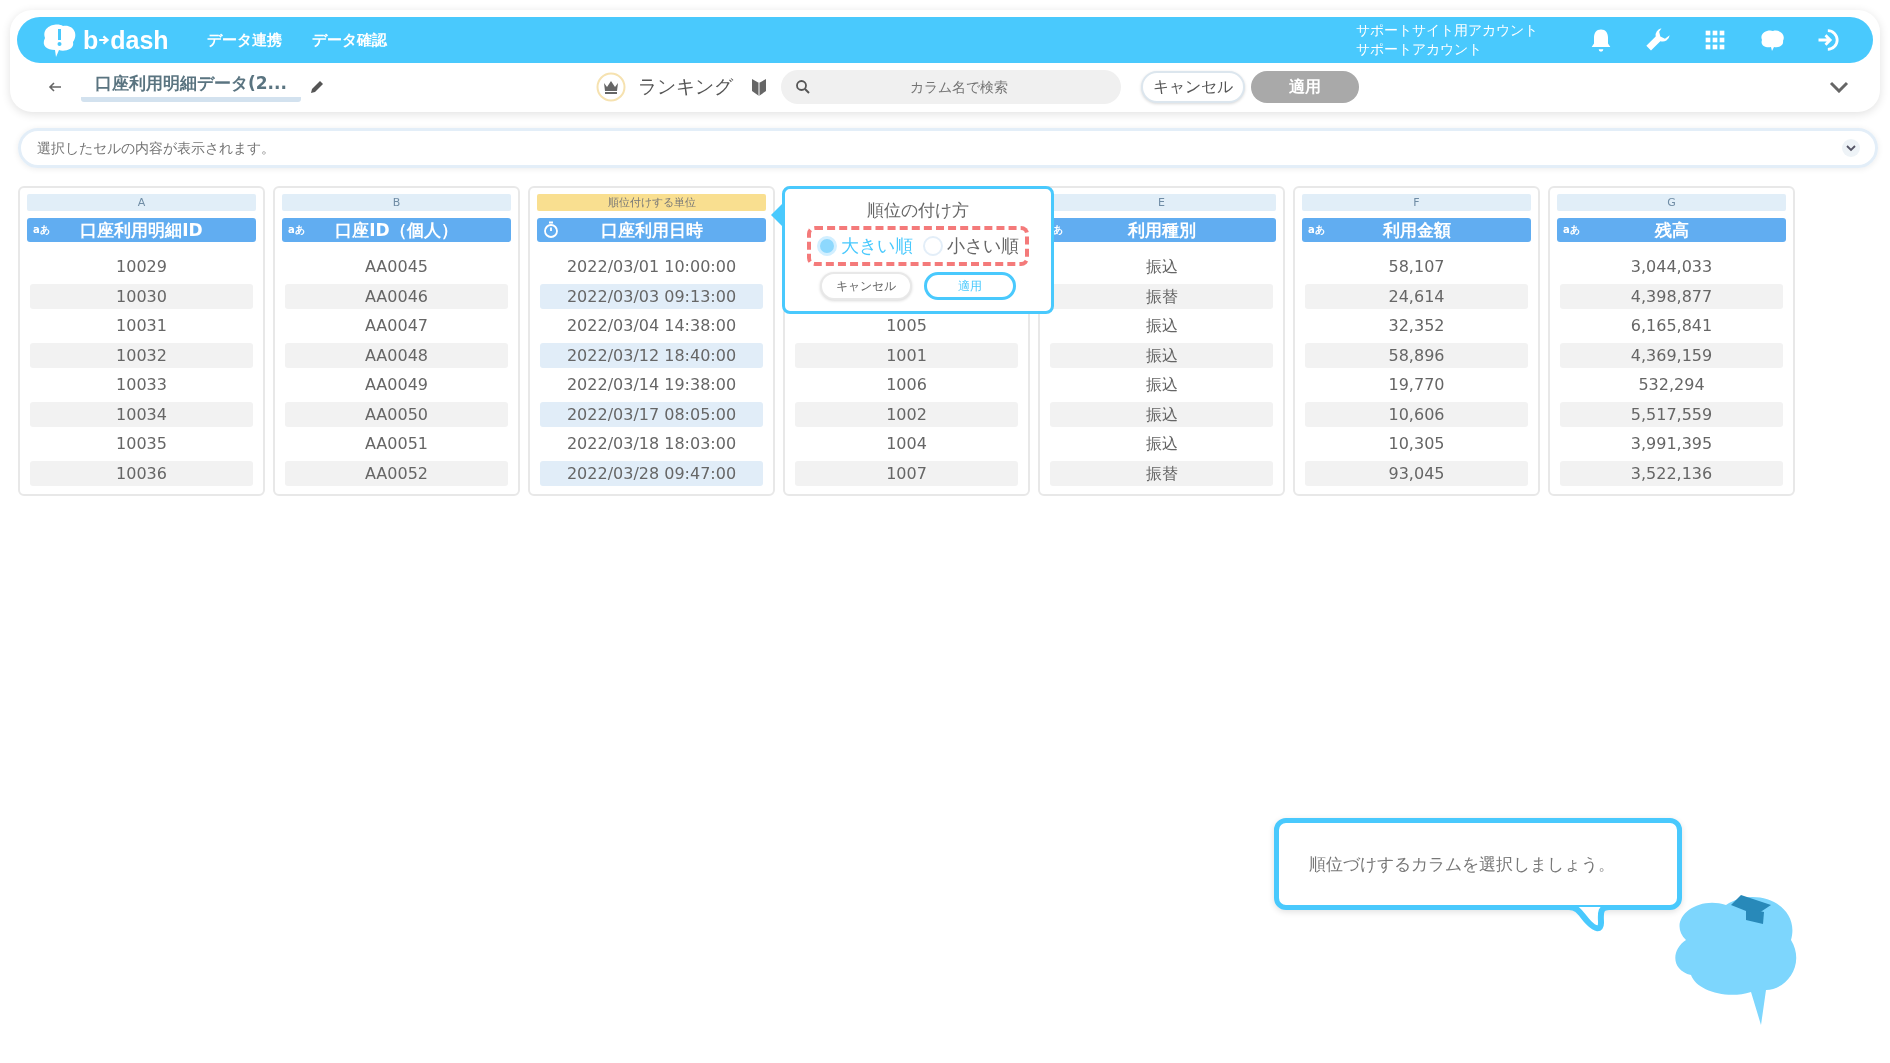 This screenshot has width=1890, height=1063. What do you see at coordinates (1671, 202) in the screenshot?
I see `column-letter: G` at bounding box center [1671, 202].